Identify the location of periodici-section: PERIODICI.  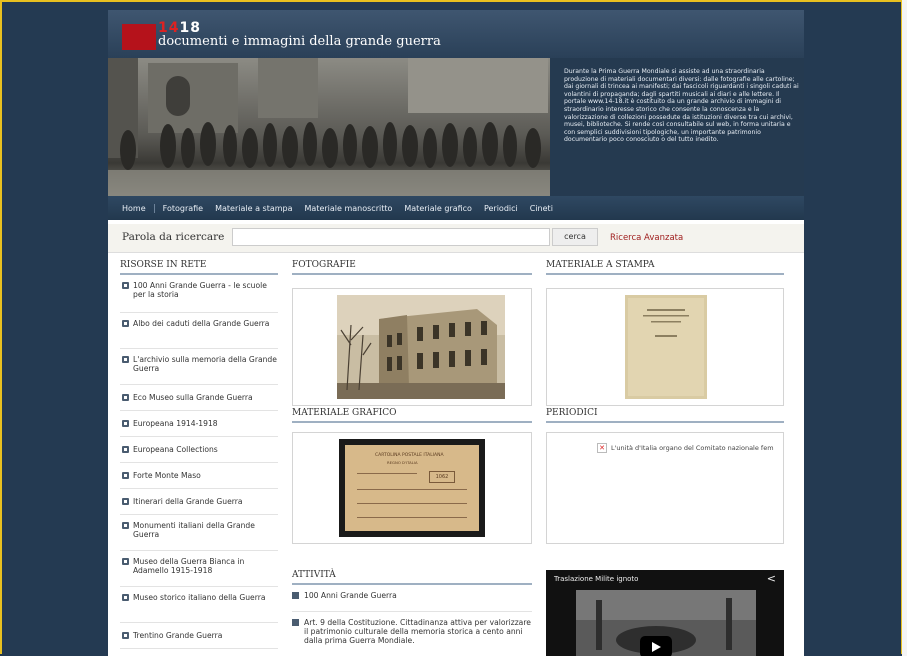
(665, 415).